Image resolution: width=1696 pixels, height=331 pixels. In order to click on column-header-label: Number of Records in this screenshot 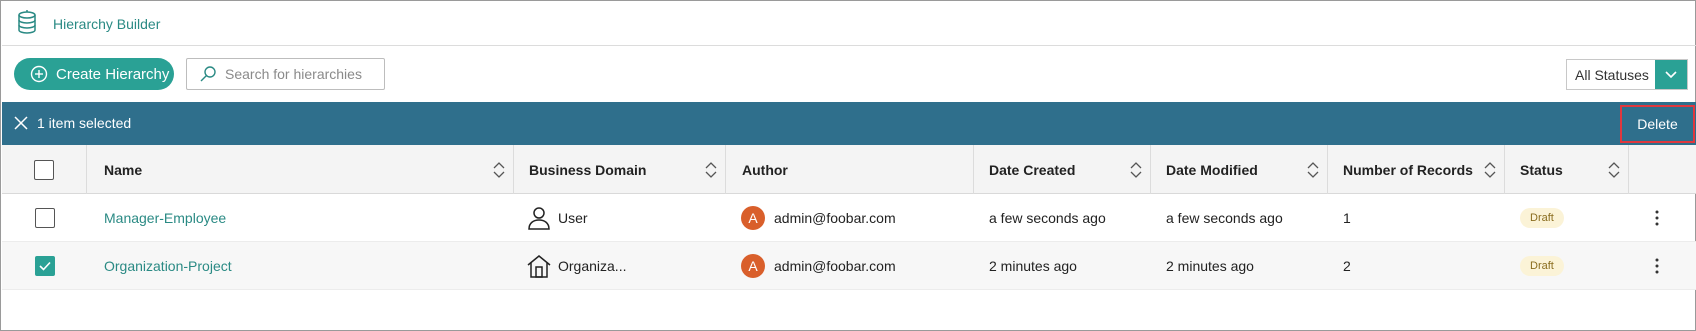, I will do `click(1408, 169)`.